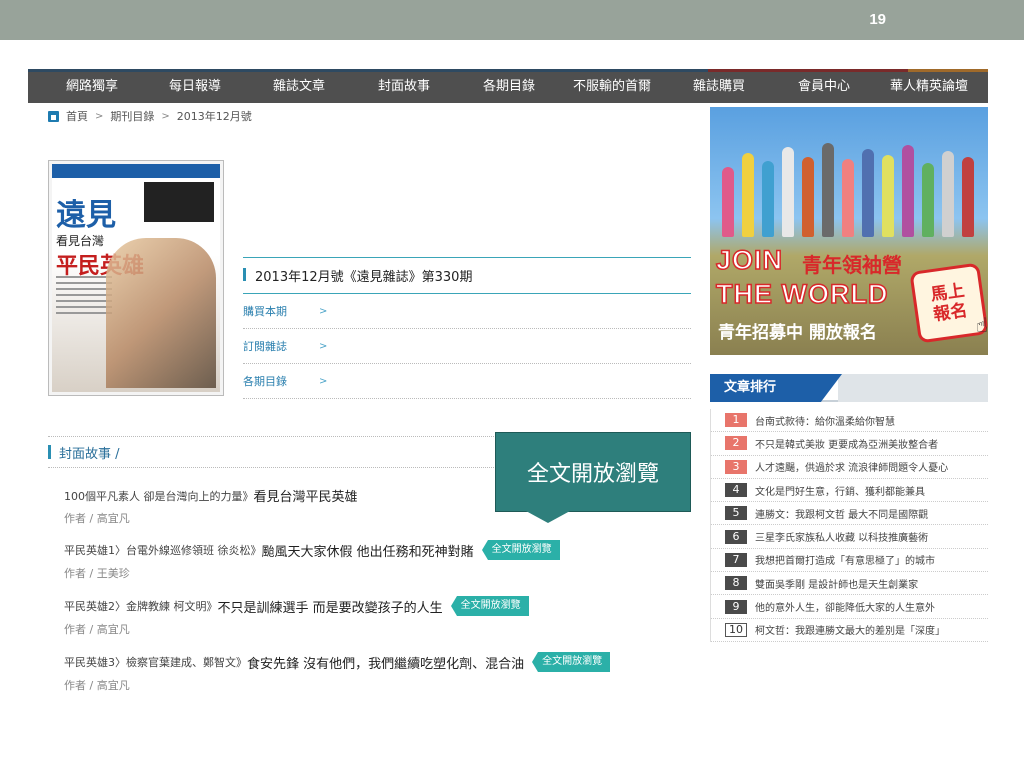 This screenshot has width=1024, height=768. Describe the element at coordinates (840, 490) in the screenshot. I see `rank-text: 文化是門好生意，行銷、獲利都能兼具` at that location.